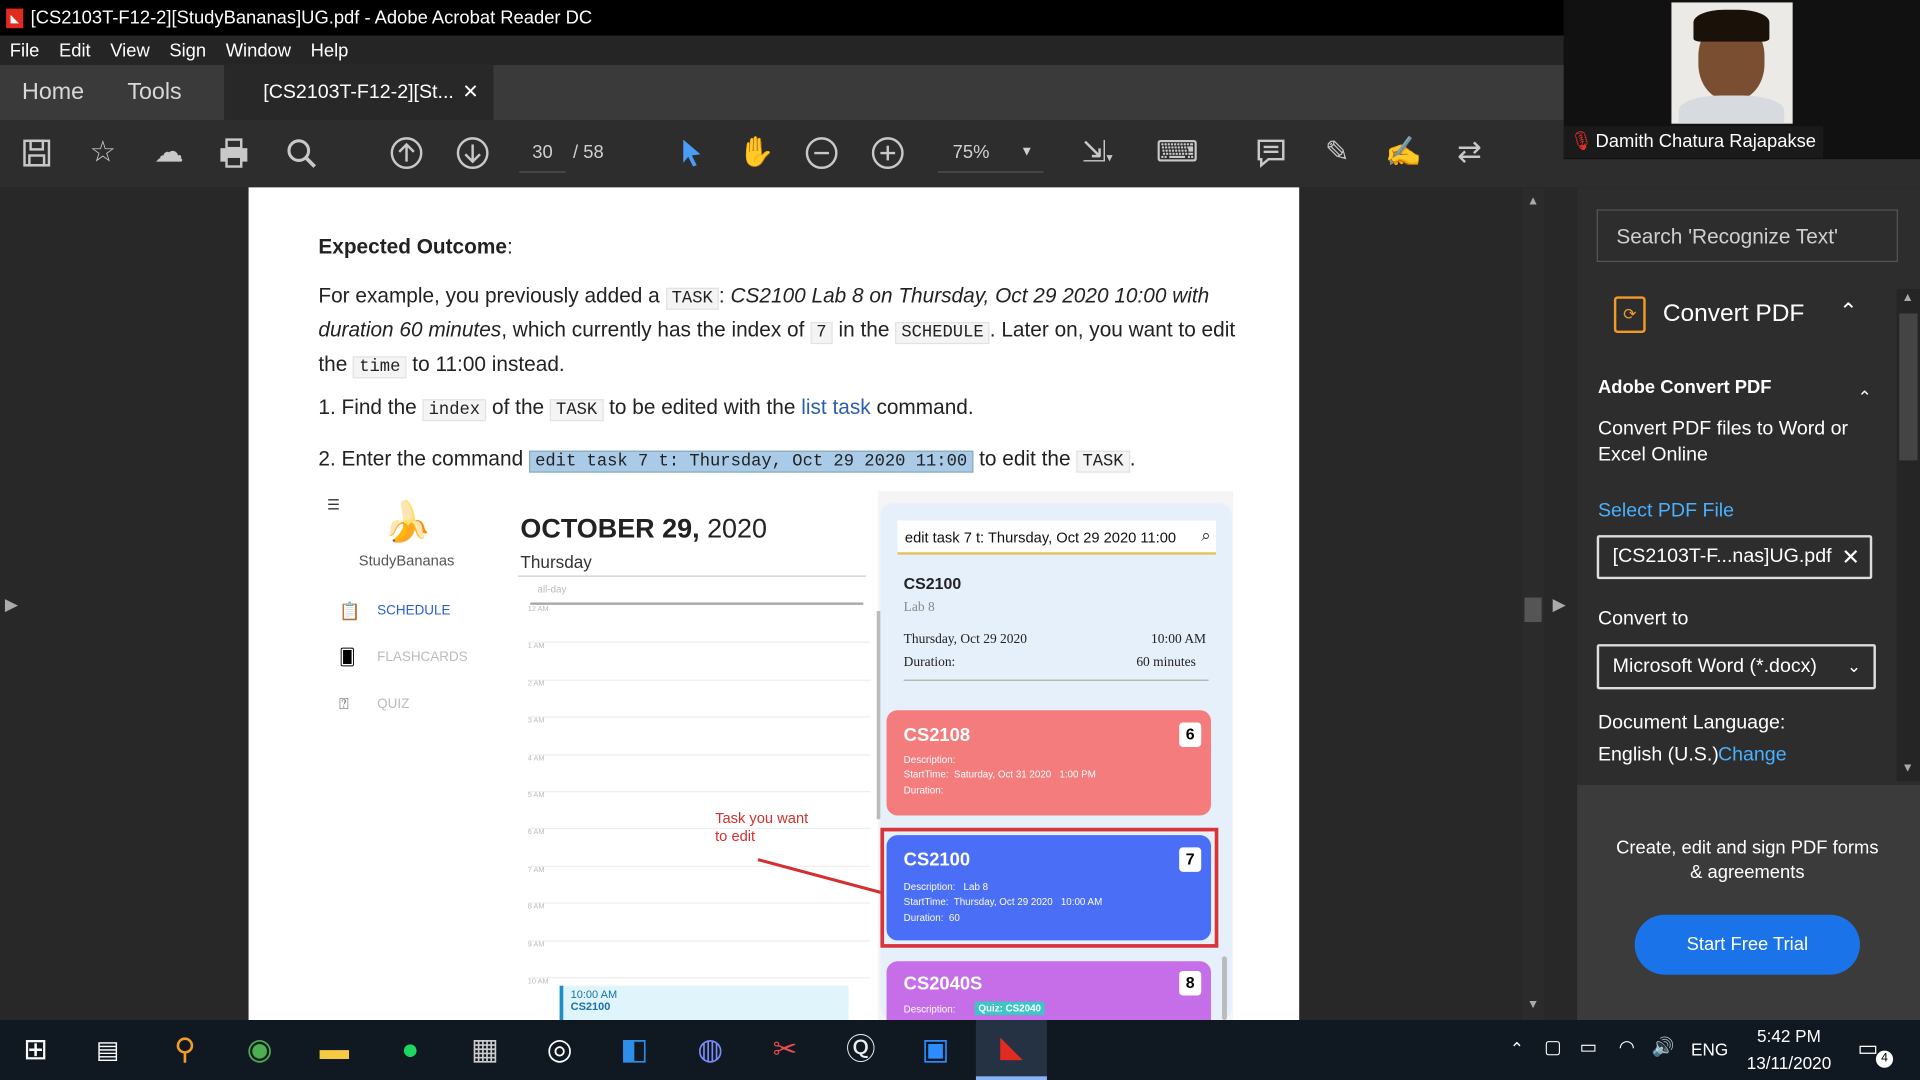 The height and width of the screenshot is (1080, 1920). Describe the element at coordinates (1011, 1050) in the screenshot. I see `acrobat-taskbar-icon: ◣` at that location.